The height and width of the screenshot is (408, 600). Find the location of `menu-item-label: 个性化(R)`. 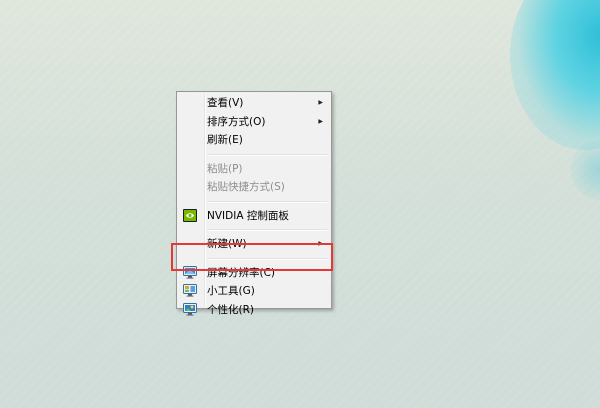

menu-item-label: 个性化(R) is located at coordinates (230, 309).